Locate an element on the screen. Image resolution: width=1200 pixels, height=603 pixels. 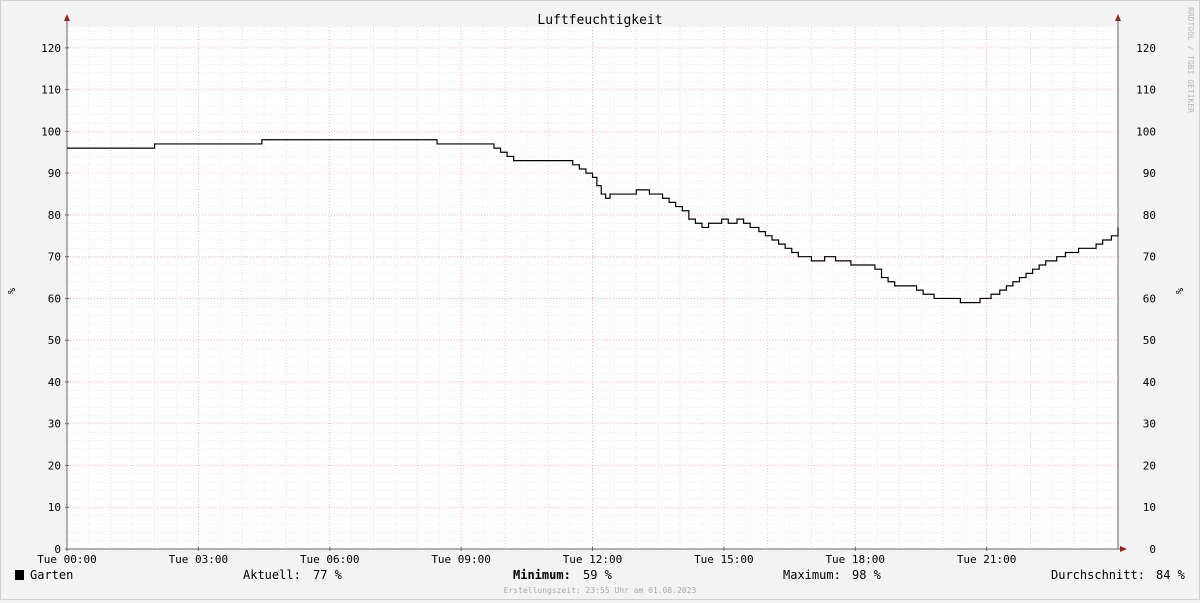
y-tick-label-right: 20 is located at coordinates (1149, 465).